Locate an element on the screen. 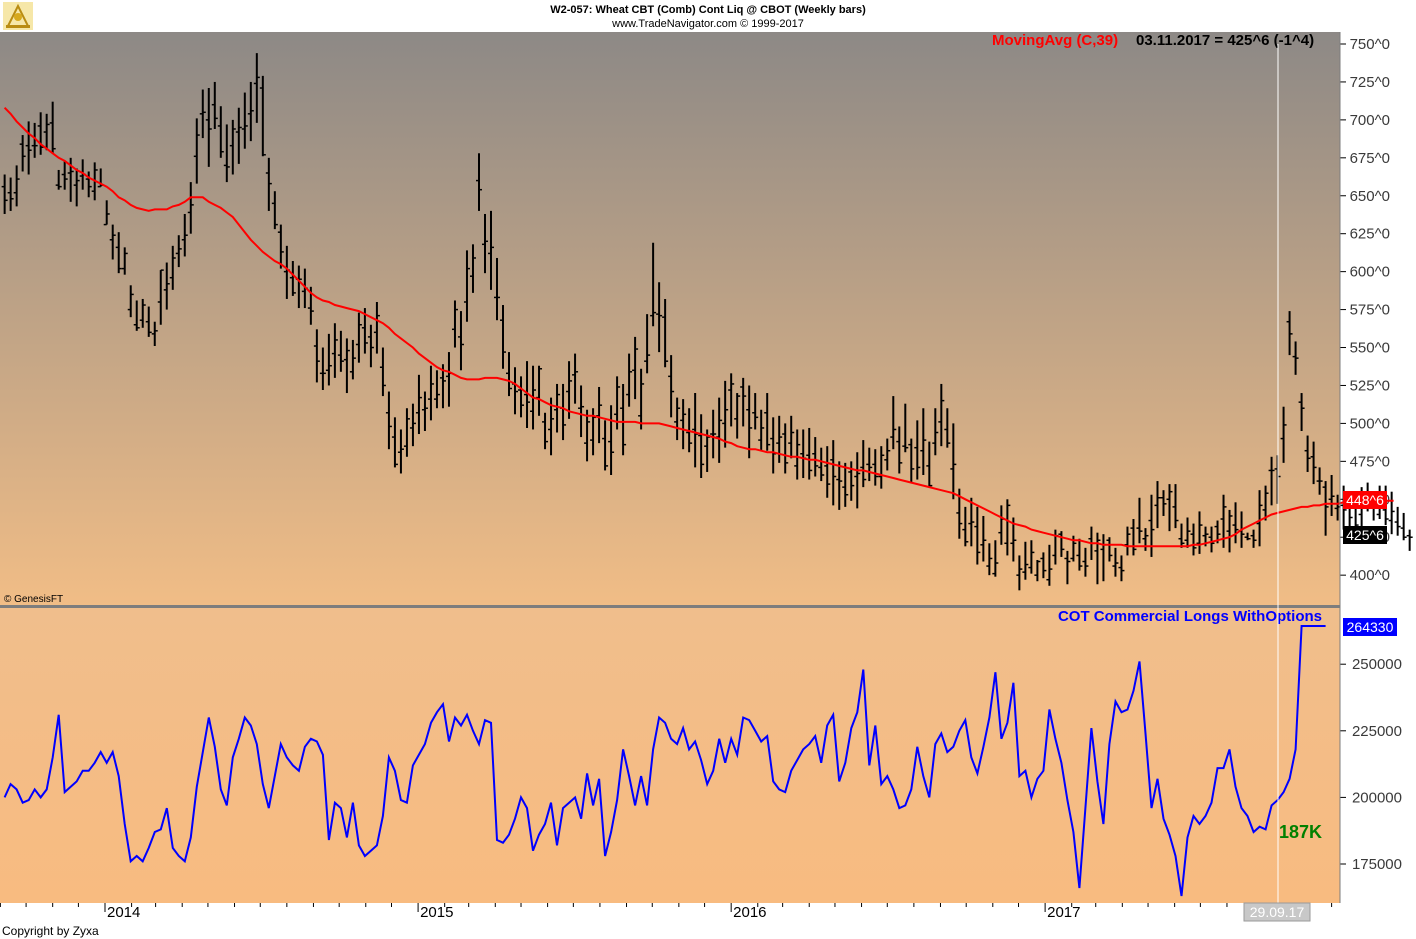 This screenshot has height=939, width=1416. cursor-date-tag: 29.09.17 is located at coordinates (1277, 912).